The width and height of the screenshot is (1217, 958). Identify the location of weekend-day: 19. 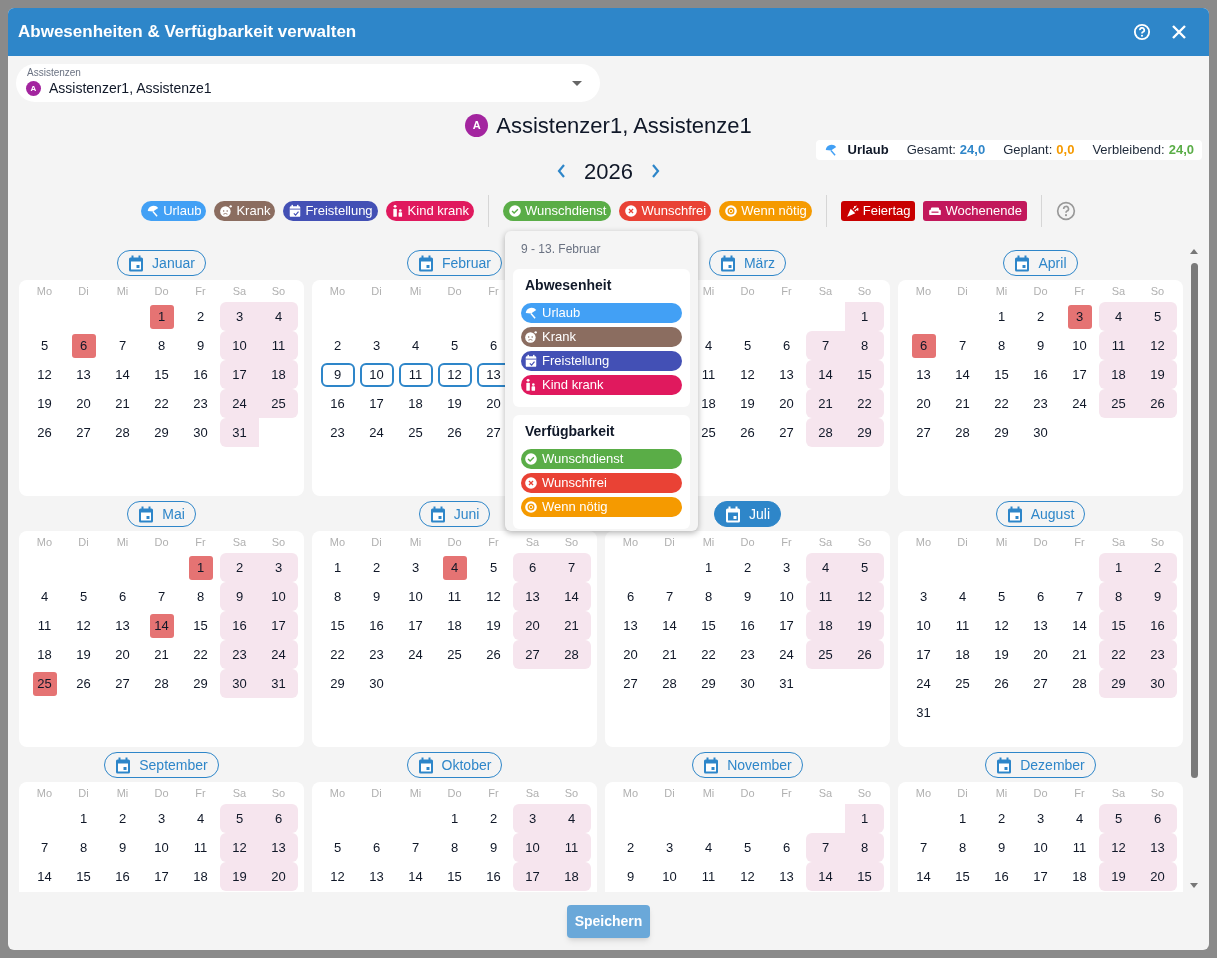
(1157, 374).